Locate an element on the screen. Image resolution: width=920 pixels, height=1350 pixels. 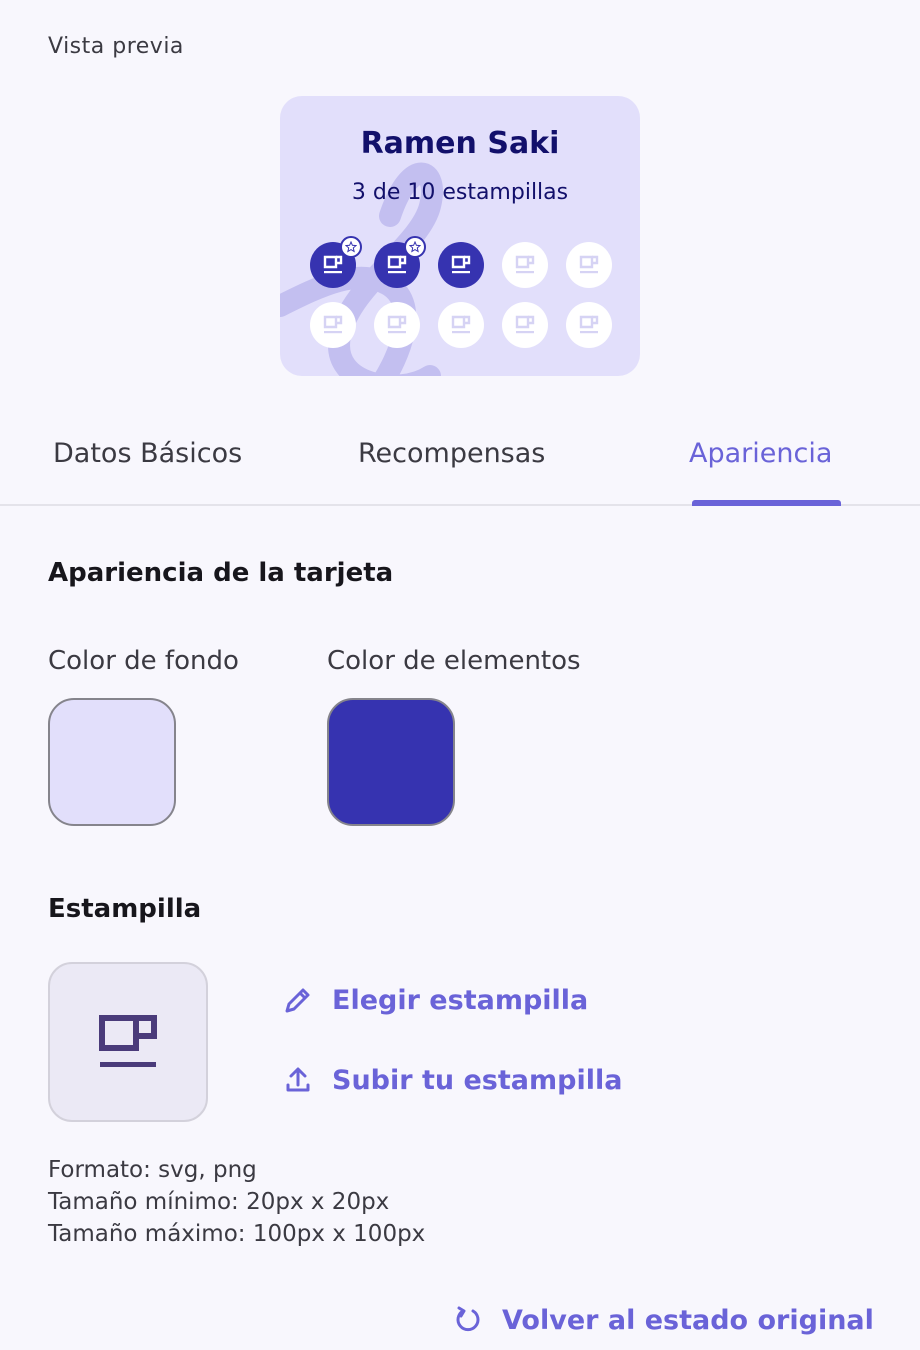
choose-stamp-link: Elegir estampilla is located at coordinates (435, 1000).